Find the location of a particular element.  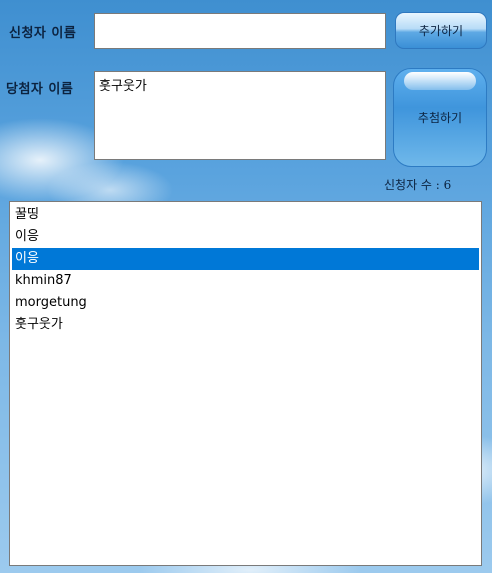

winner-name-label: 당첨자 이름 is located at coordinates (40, 89).